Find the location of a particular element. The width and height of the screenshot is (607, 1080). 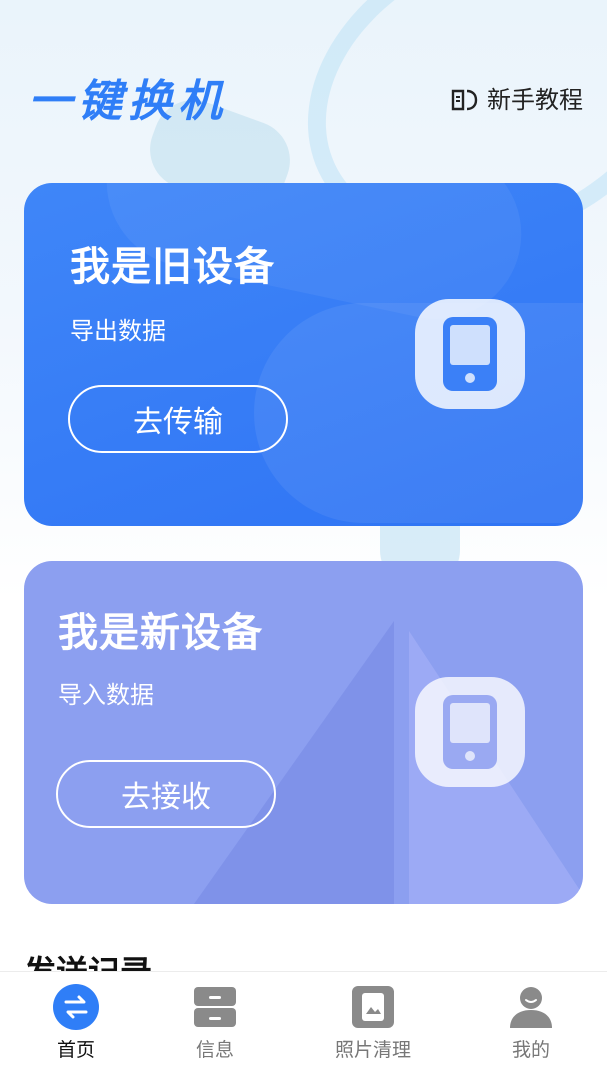

profile-icon is located at coordinates (531, 1007).